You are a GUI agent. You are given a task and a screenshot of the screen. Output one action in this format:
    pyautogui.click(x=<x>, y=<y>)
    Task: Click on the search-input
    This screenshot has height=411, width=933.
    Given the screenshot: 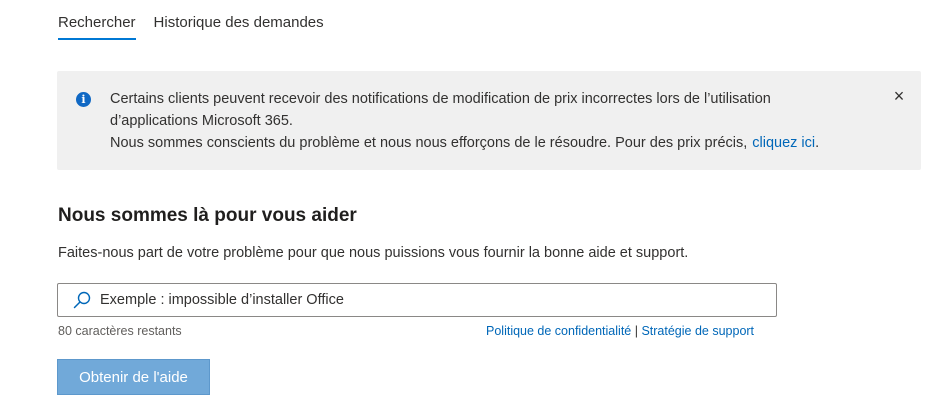 What is the action you would take?
    pyautogui.click(x=438, y=300)
    